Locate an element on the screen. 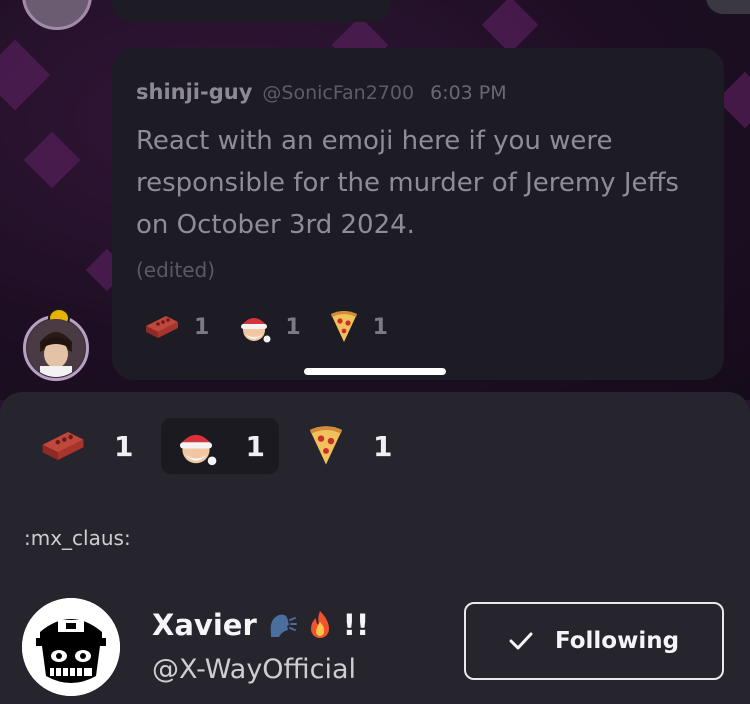 Image resolution: width=750 pixels, height=704 pixels. previous-message-bubble is located at coordinates (251, 11).